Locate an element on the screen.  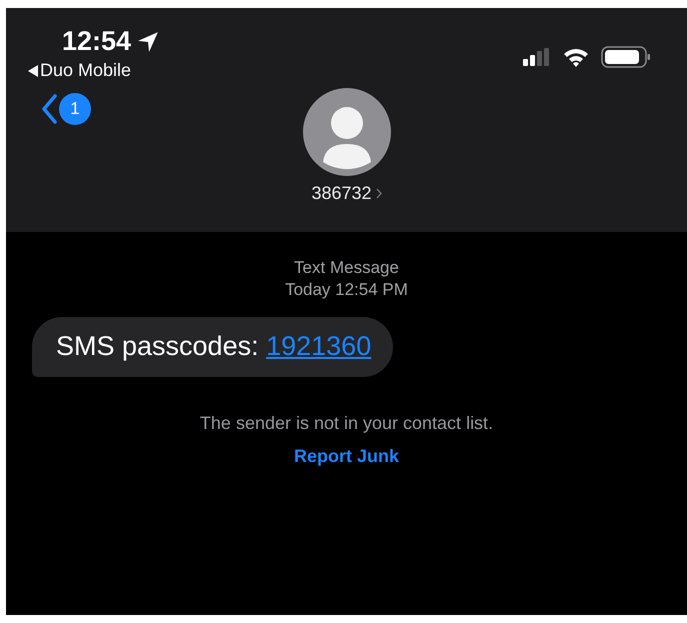
report-junk-link: Report Junk is located at coordinates (346, 456).